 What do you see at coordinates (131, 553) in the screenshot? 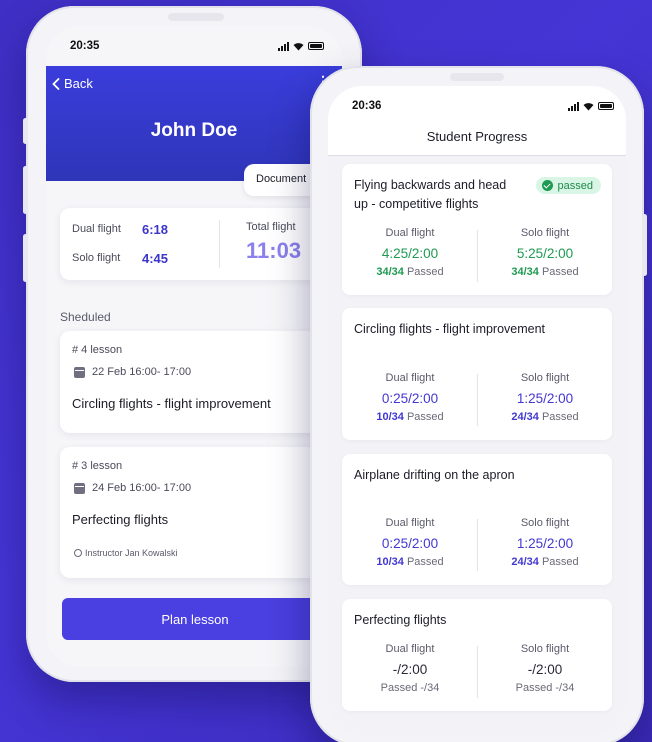
I see `instructor-name: Instructor Jan Kowalski` at bounding box center [131, 553].